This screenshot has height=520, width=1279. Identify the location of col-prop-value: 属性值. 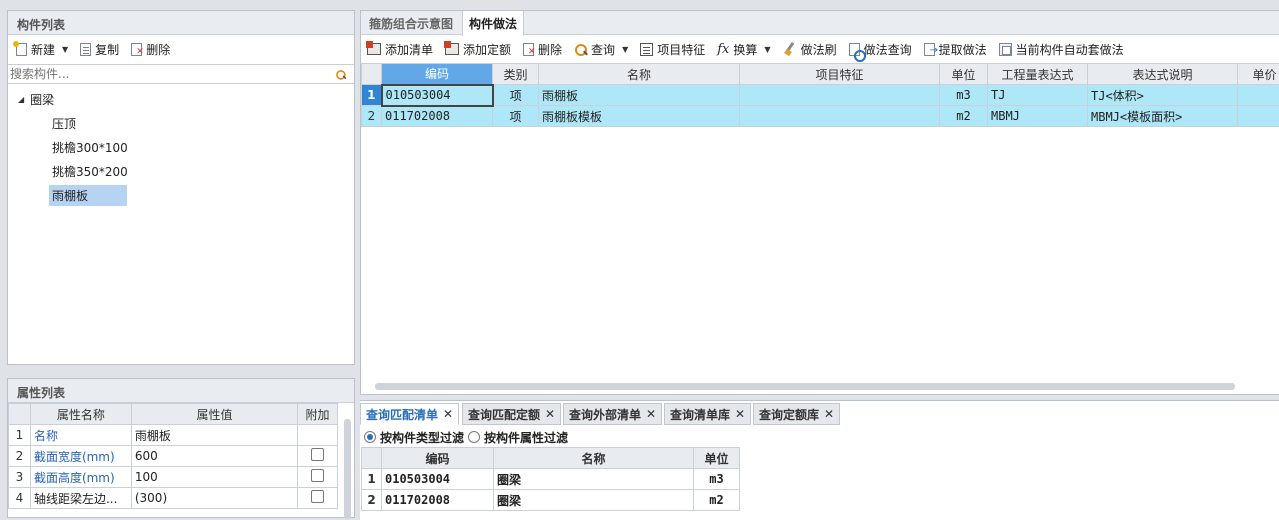
(214, 414).